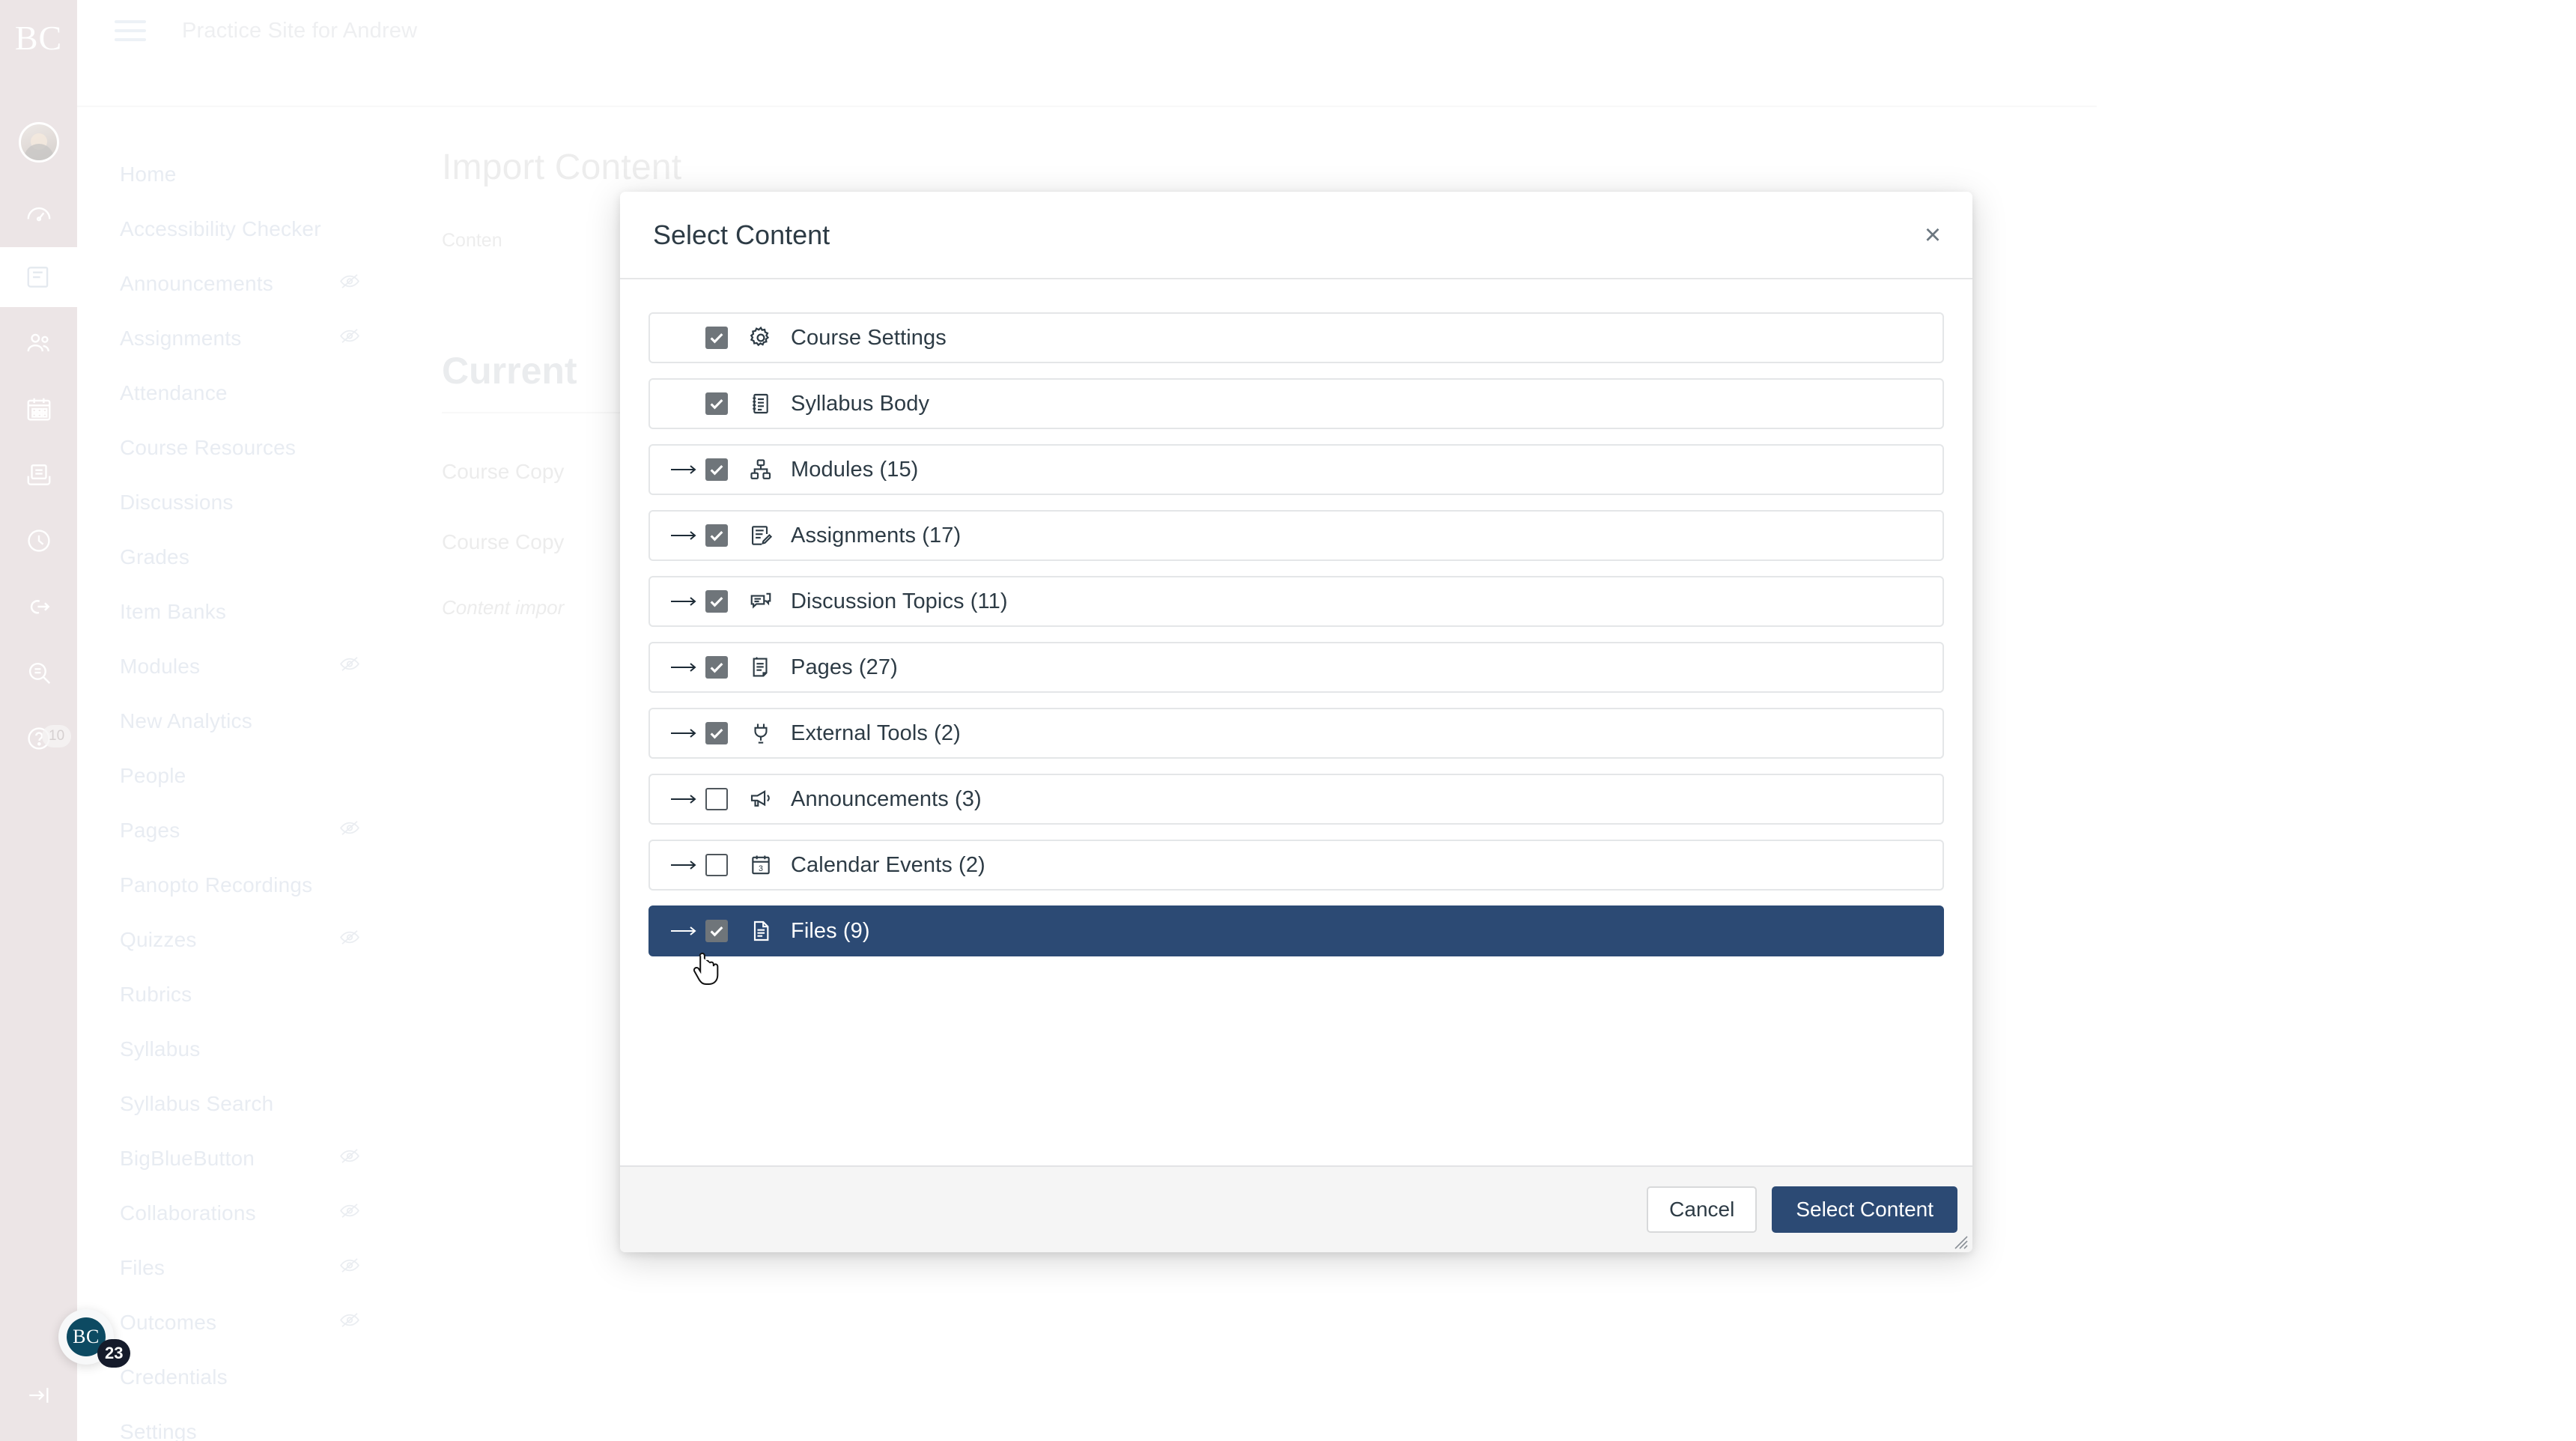 The width and height of the screenshot is (2576, 1441). I want to click on calendar-icon: 3, so click(761, 865).